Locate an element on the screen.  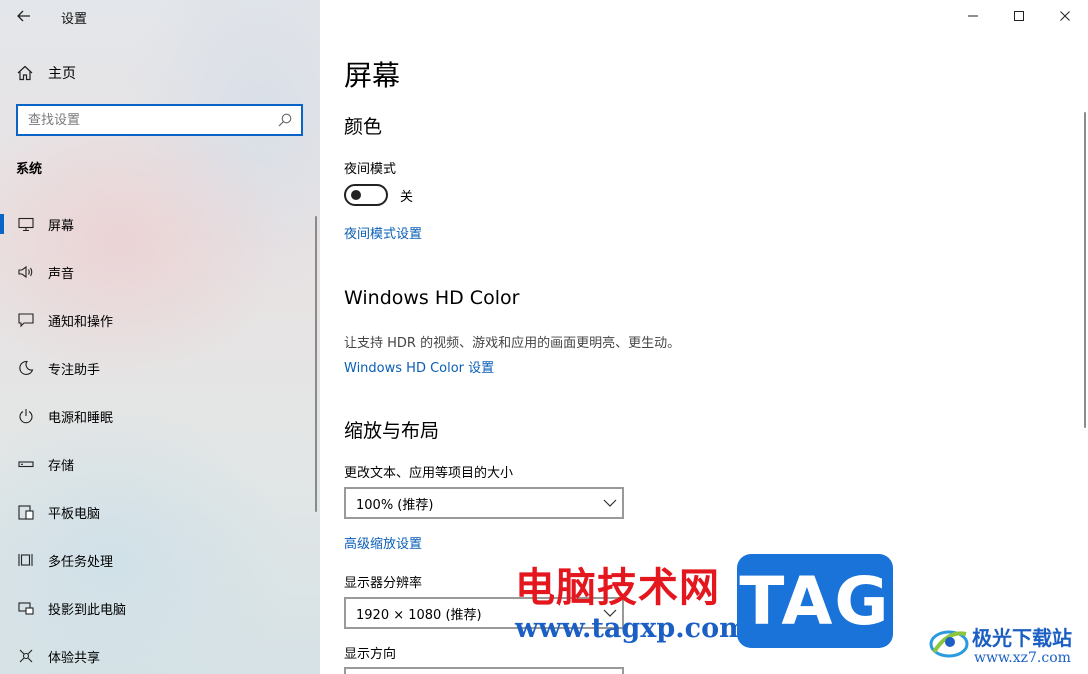
watermark-tag-badge: TAG is located at coordinates (815, 601).